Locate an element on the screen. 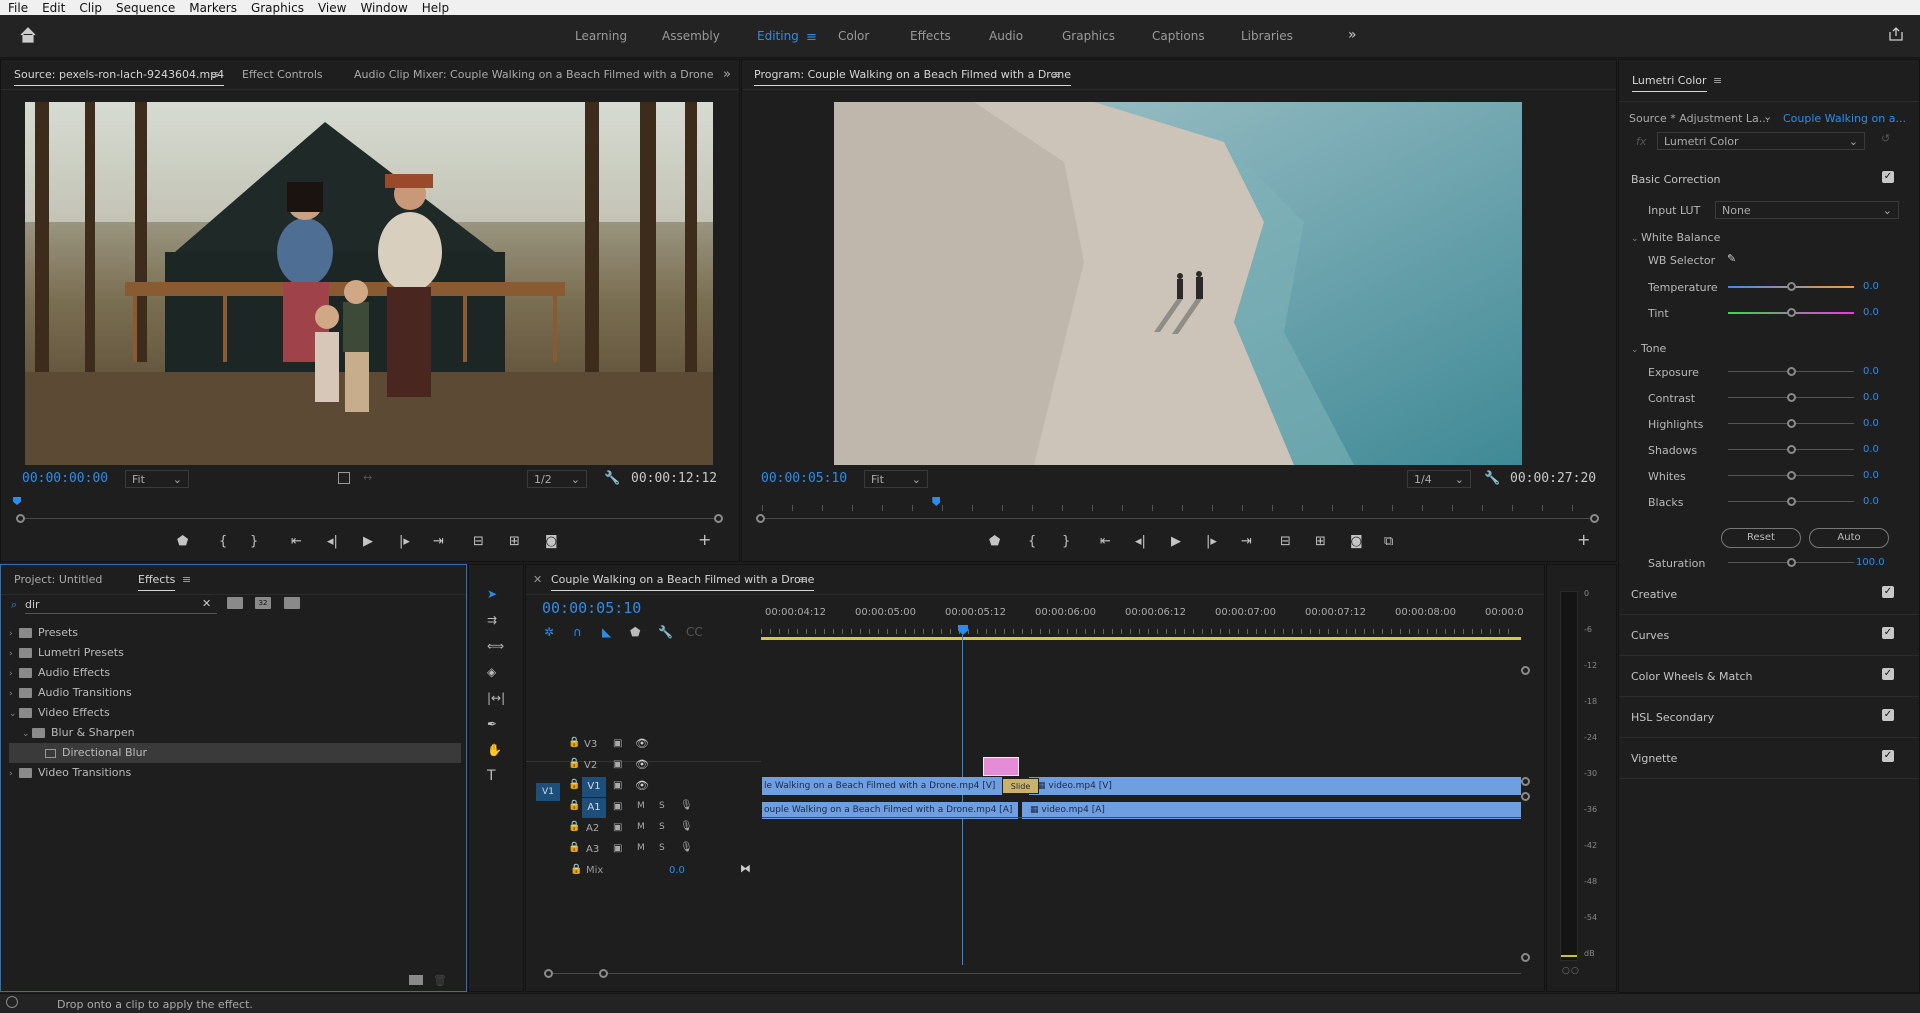 The image size is (1920, 1013). track-a2-lock-icon: 🔒 is located at coordinates (574, 826).